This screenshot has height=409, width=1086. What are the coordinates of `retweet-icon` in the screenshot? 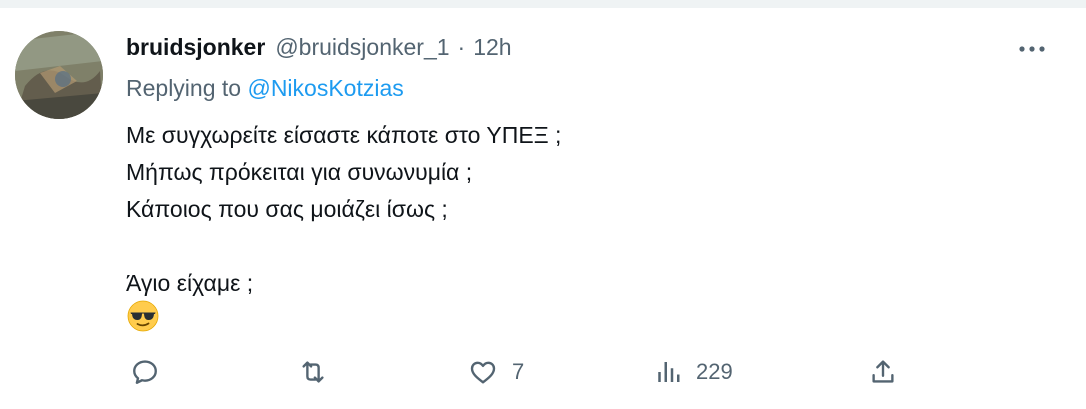 It's located at (313, 372).